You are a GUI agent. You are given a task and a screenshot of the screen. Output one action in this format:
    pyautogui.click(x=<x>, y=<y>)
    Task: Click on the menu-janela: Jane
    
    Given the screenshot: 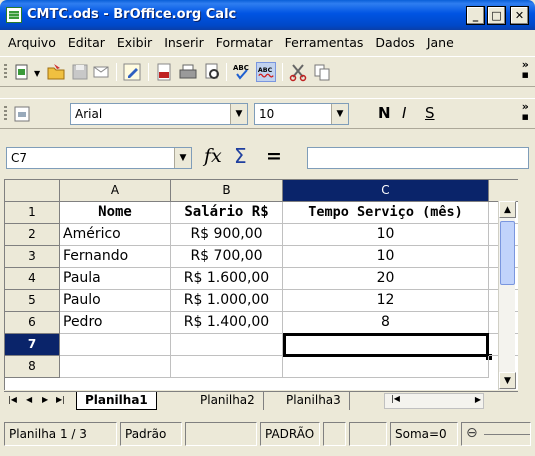 What is the action you would take?
    pyautogui.click(x=440, y=42)
    